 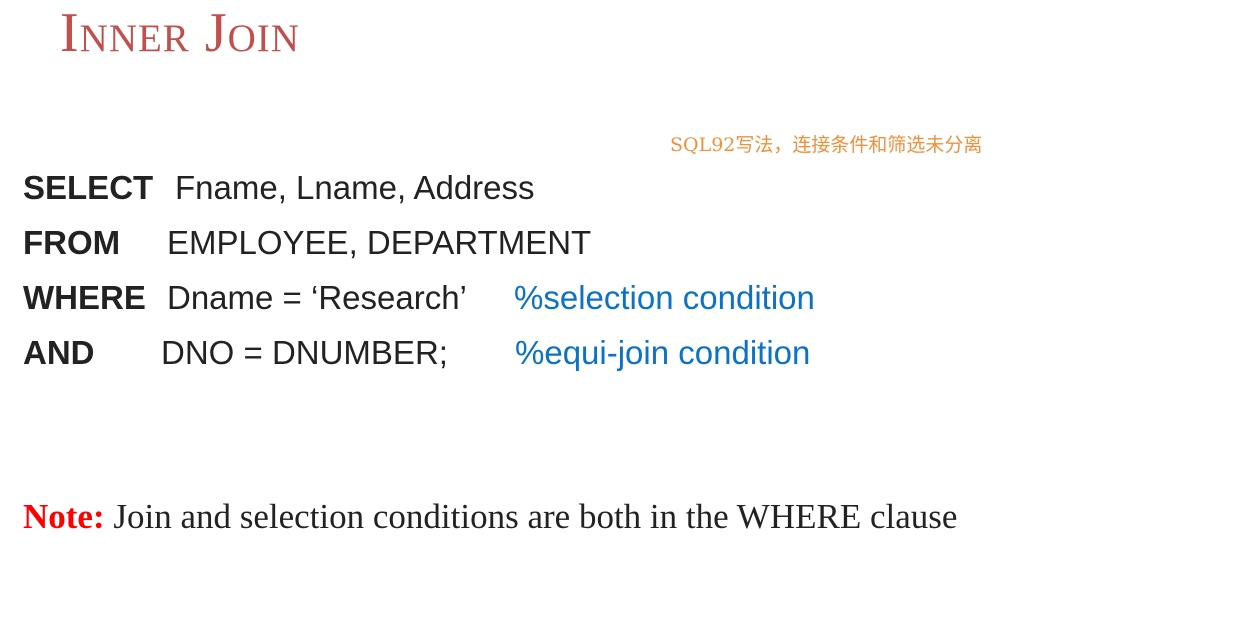 I want to click on sql-select-columns: Fname, Lname, Address, so click(x=355, y=187).